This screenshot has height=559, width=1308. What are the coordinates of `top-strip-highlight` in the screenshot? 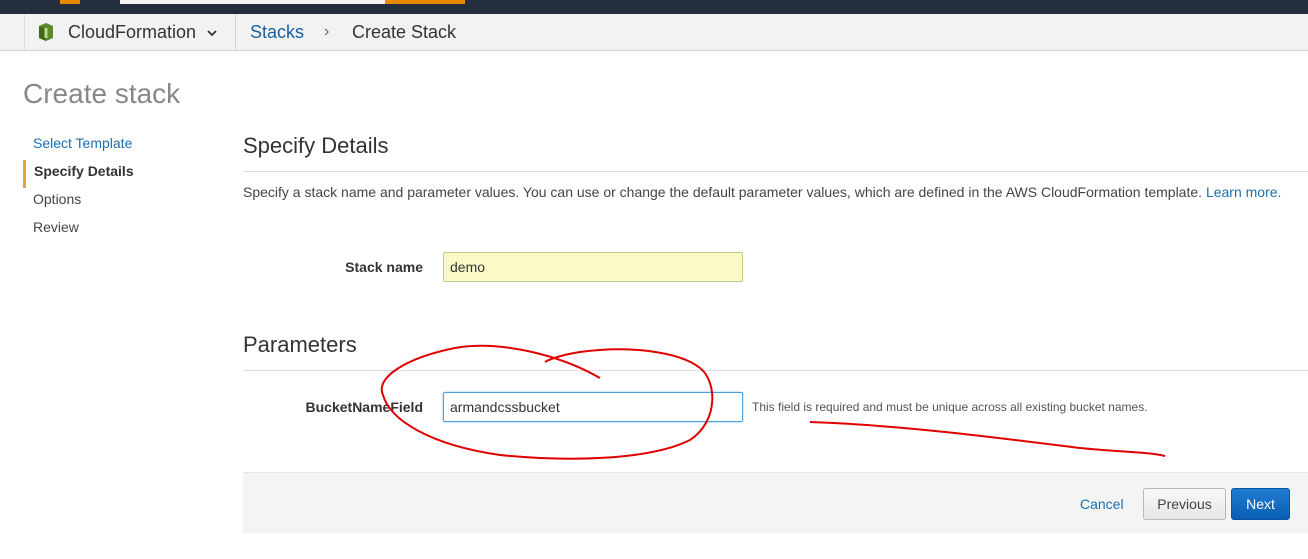 It's located at (425, 2).